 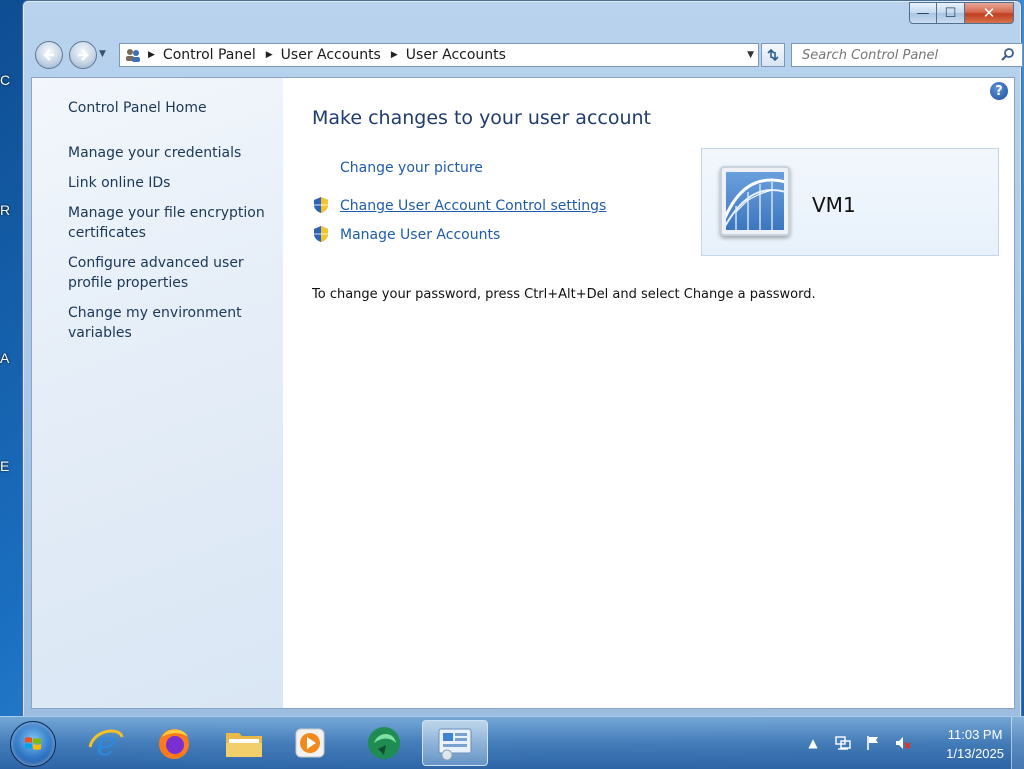 What do you see at coordinates (975, 744) in the screenshot?
I see `system-clock: 11:03 PM 1/13/2025` at bounding box center [975, 744].